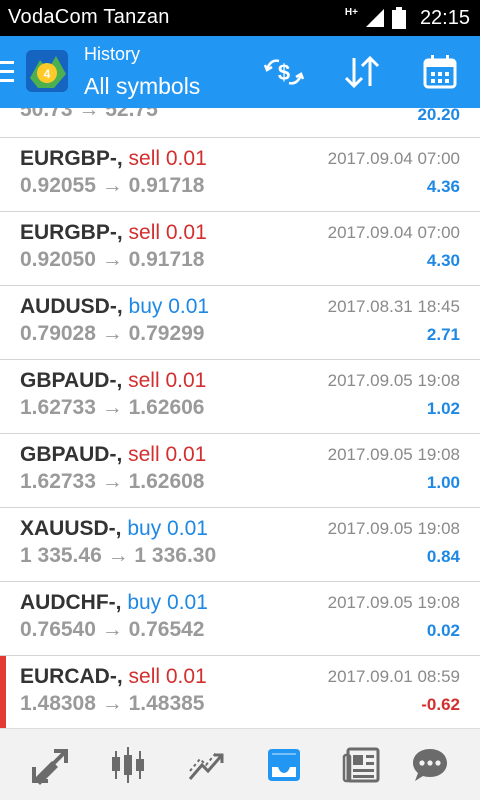 The image size is (480, 800). Describe the element at coordinates (393, 676) in the screenshot. I see `trade-date: 2017.09.01 08:59` at that location.